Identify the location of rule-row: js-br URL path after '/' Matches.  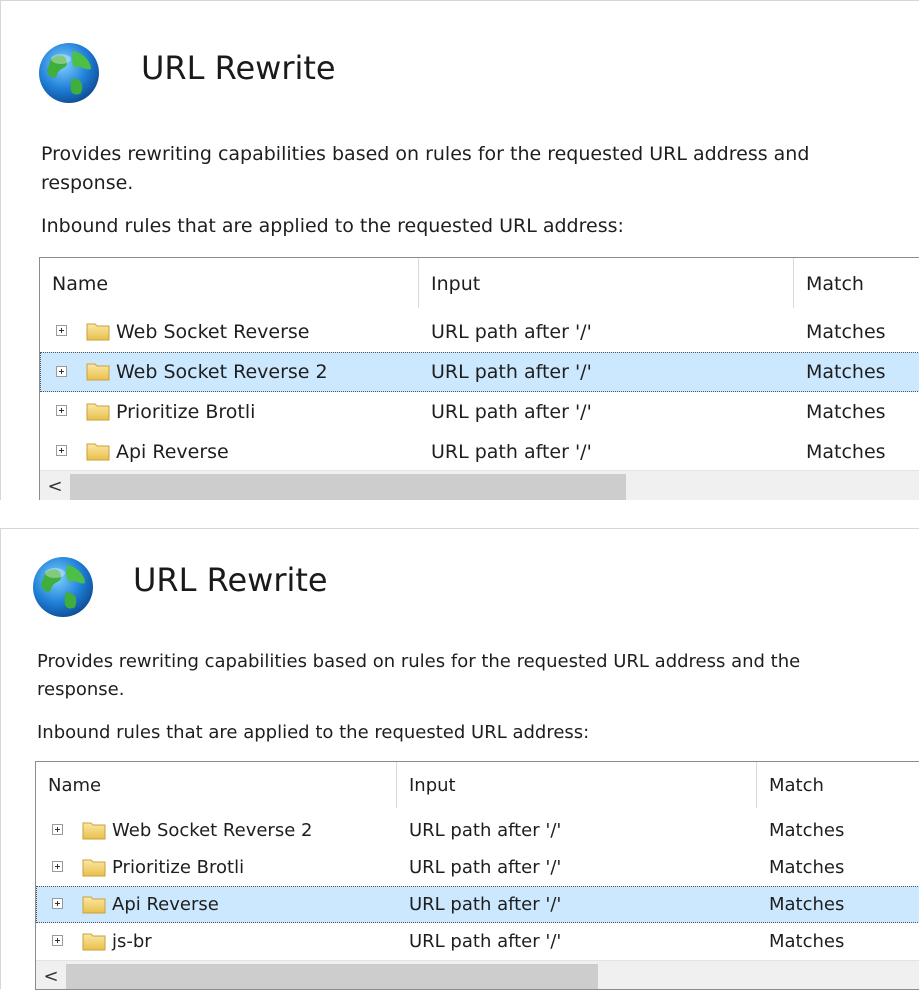
(477, 941).